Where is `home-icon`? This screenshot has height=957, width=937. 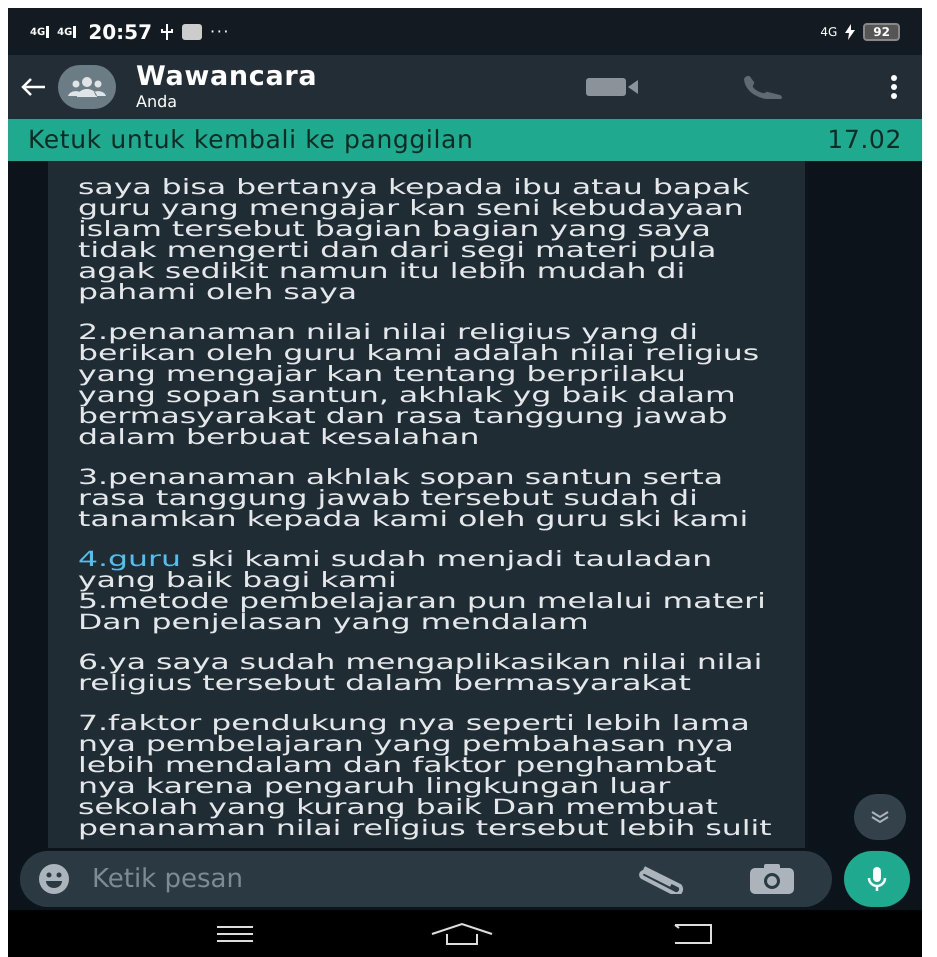
home-icon is located at coordinates (462, 934).